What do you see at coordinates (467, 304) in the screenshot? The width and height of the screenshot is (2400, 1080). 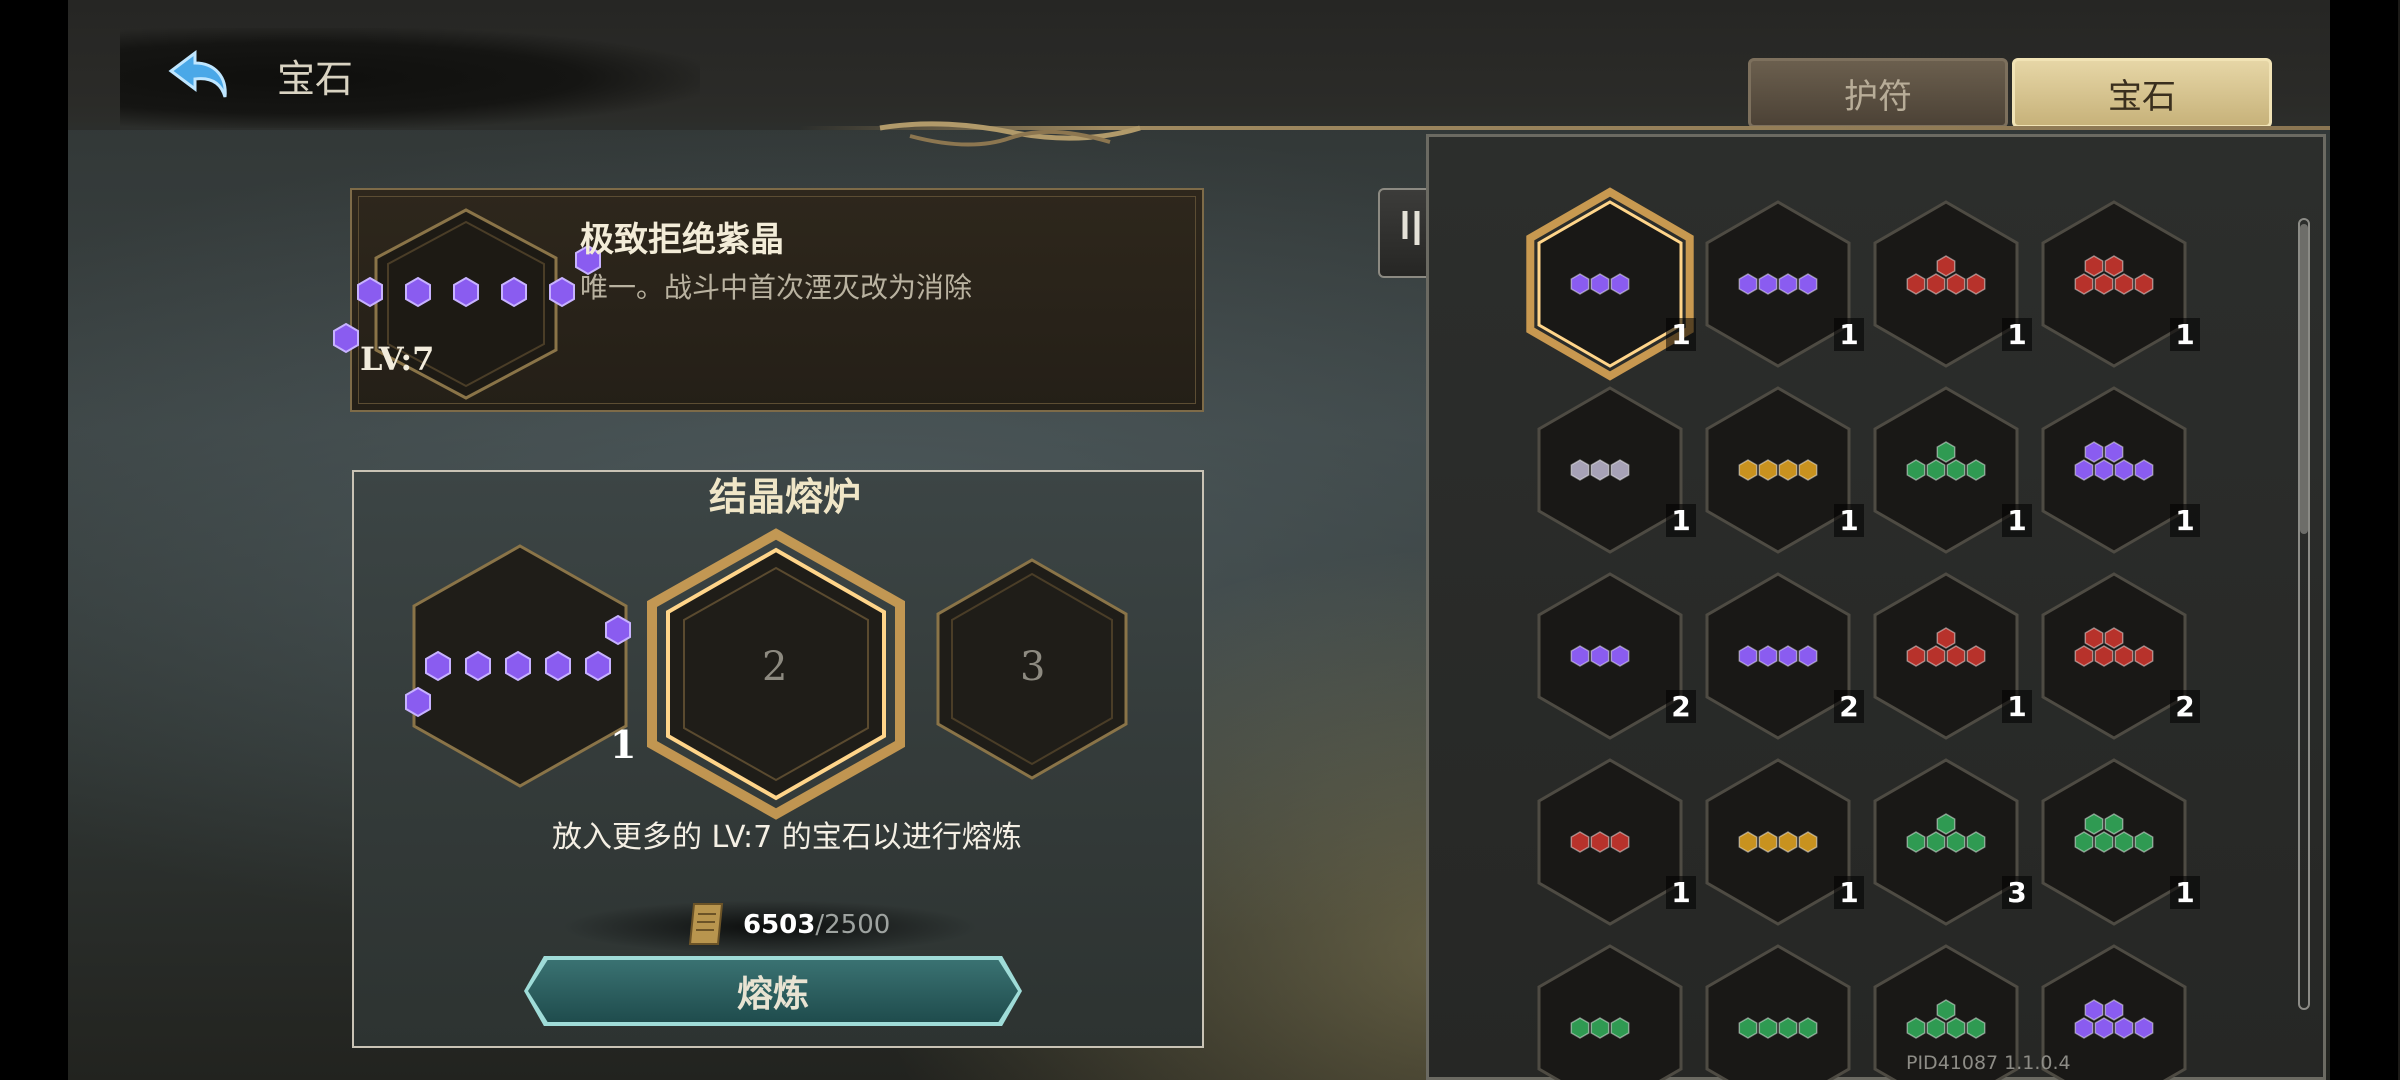 I see `selected-gem-preview` at bounding box center [467, 304].